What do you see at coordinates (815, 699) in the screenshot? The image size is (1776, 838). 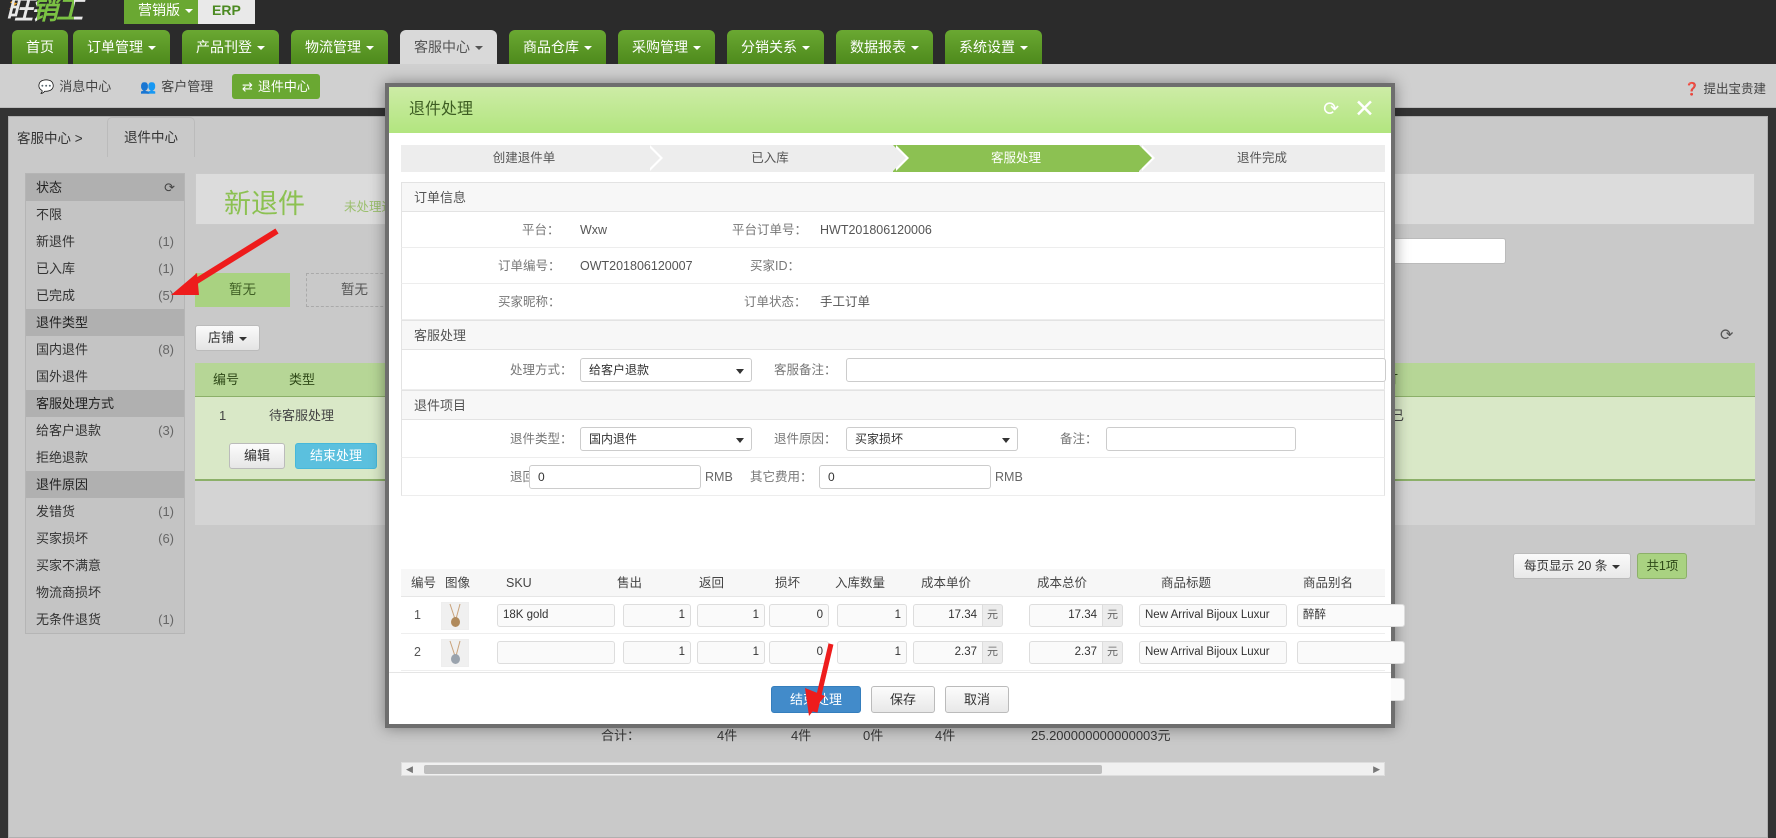 I see `dialog-button-0: 结束处理` at bounding box center [815, 699].